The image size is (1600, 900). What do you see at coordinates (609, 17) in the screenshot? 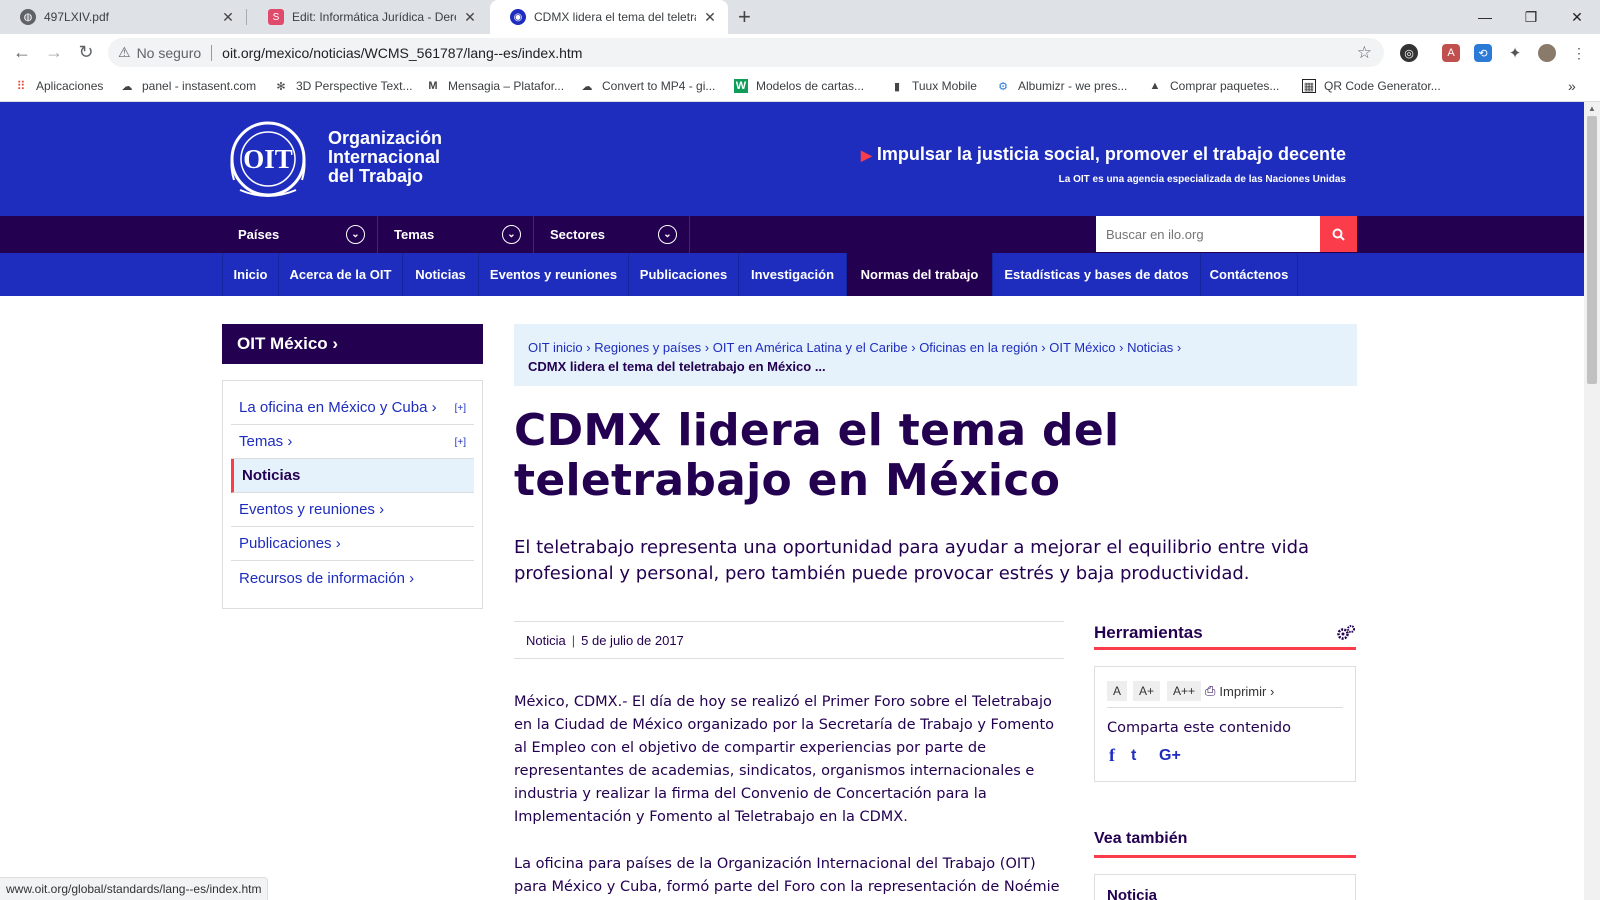
I see `browser-tab-active: ◉ CDMX lidera el tema del teletrab ✕` at bounding box center [609, 17].